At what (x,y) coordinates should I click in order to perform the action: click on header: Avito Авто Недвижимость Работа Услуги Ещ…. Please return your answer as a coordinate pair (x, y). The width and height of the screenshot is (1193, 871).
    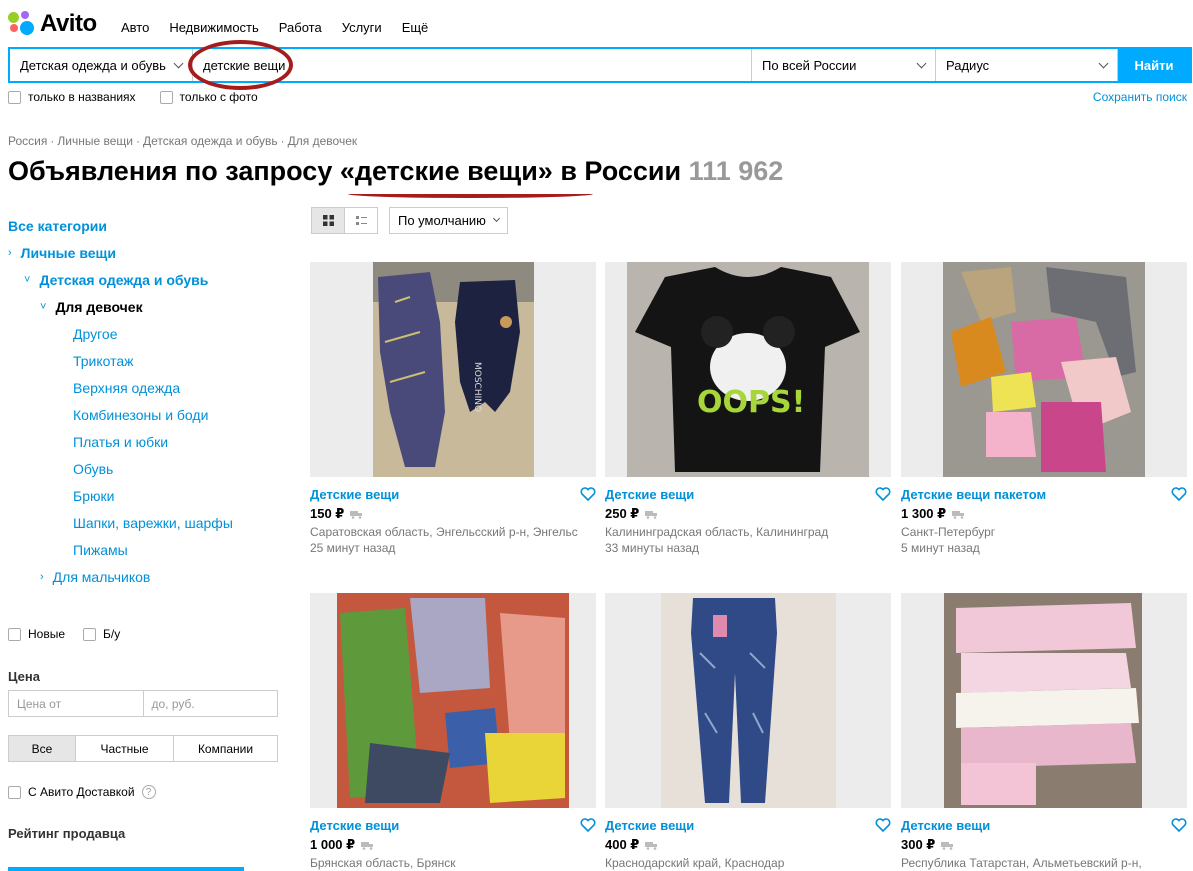
    Looking at the image, I should click on (596, 24).